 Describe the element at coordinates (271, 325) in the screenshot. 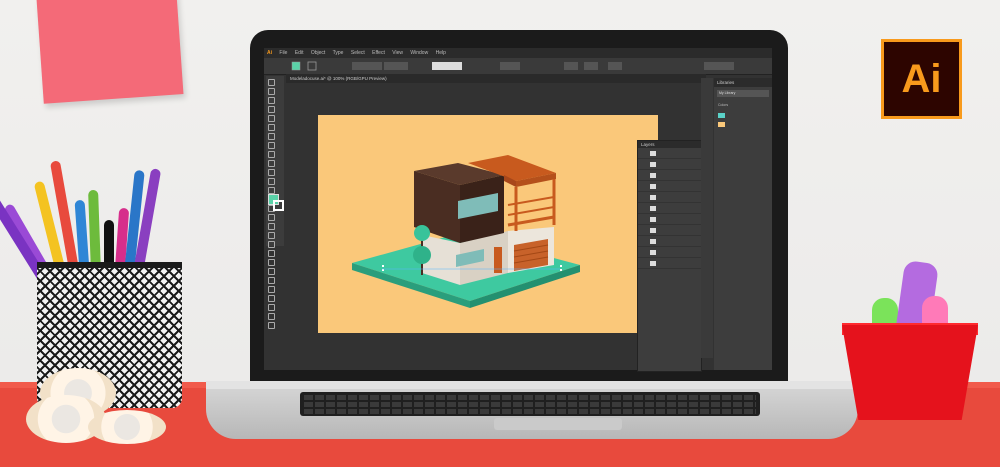

I see `zoom-tool-icon` at that location.